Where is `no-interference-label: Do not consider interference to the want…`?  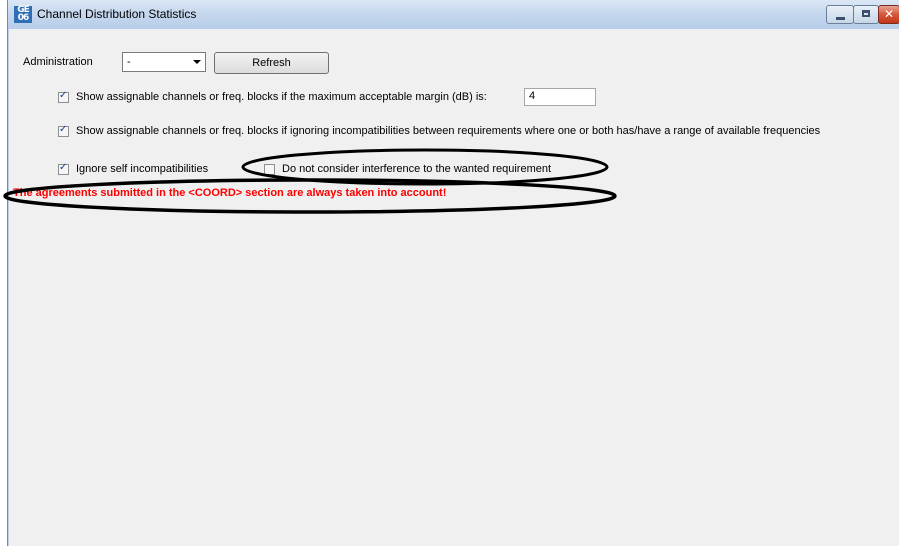 no-interference-label: Do not consider interference to the want… is located at coordinates (417, 169).